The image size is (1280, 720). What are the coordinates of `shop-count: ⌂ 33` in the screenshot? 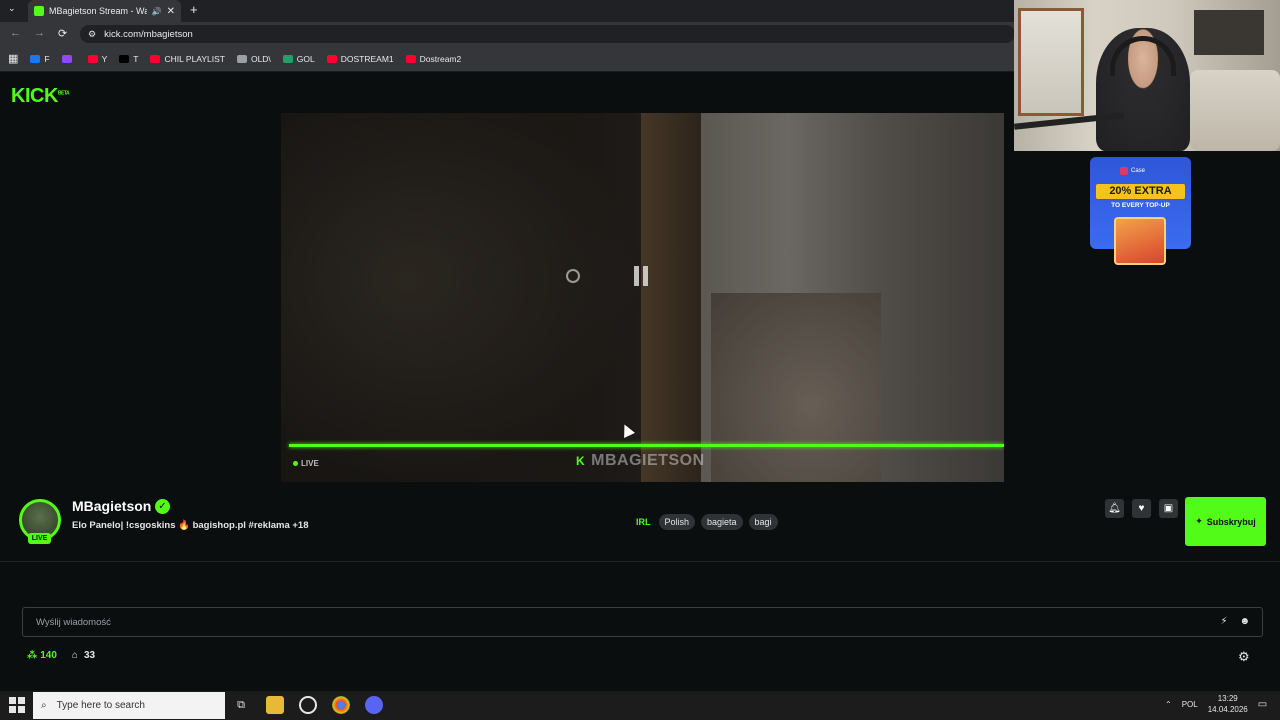 It's located at (83, 655).